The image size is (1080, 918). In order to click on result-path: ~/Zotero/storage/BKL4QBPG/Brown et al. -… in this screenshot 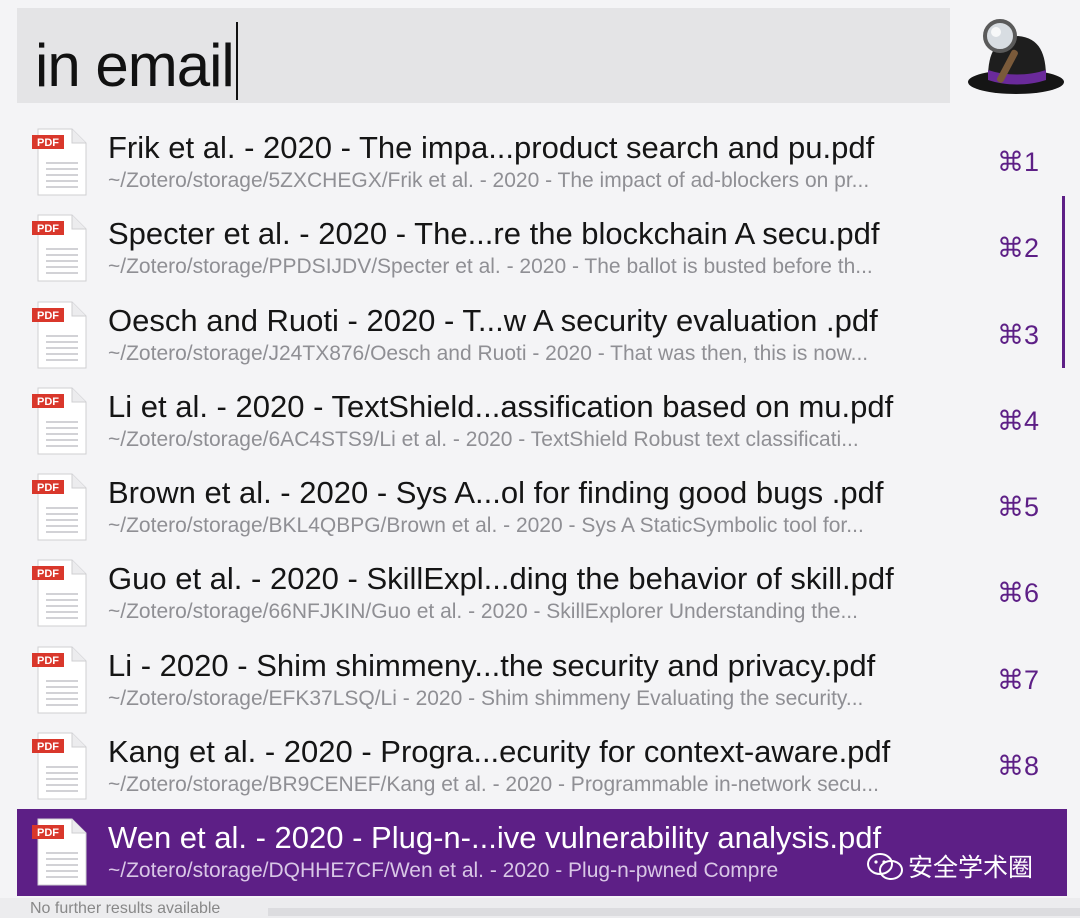, I will do `click(486, 526)`.